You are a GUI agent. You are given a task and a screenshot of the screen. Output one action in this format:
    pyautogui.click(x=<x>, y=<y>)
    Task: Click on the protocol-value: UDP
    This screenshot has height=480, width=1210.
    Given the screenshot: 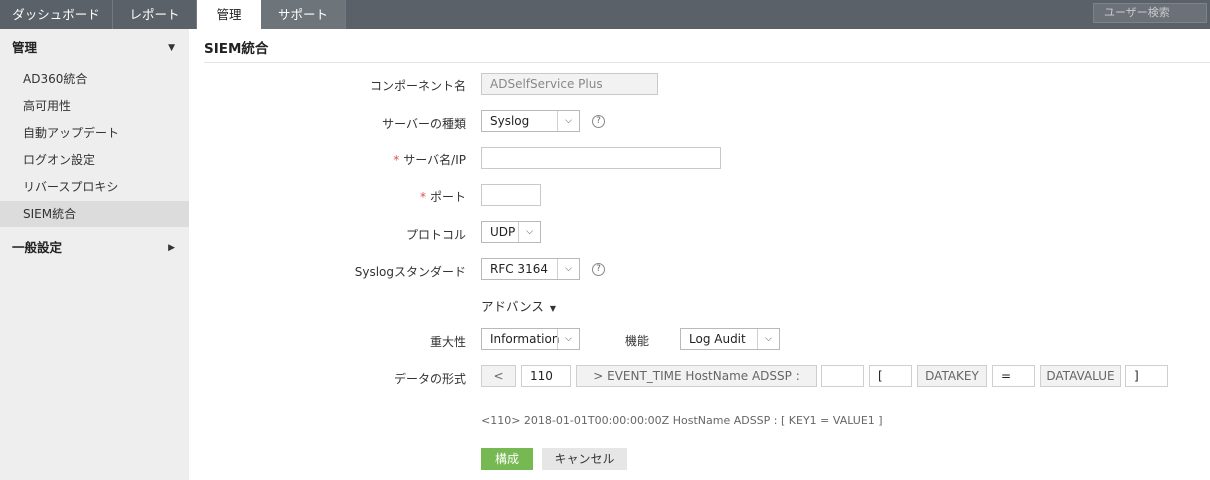 What is the action you would take?
    pyautogui.click(x=503, y=232)
    